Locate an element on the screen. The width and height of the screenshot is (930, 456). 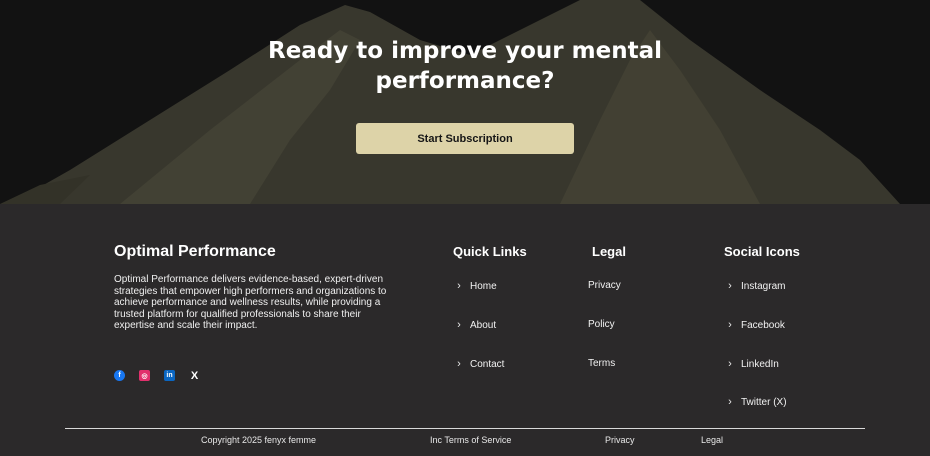
social-link-linkedin: › LinkedIn is located at coordinates (751, 364).